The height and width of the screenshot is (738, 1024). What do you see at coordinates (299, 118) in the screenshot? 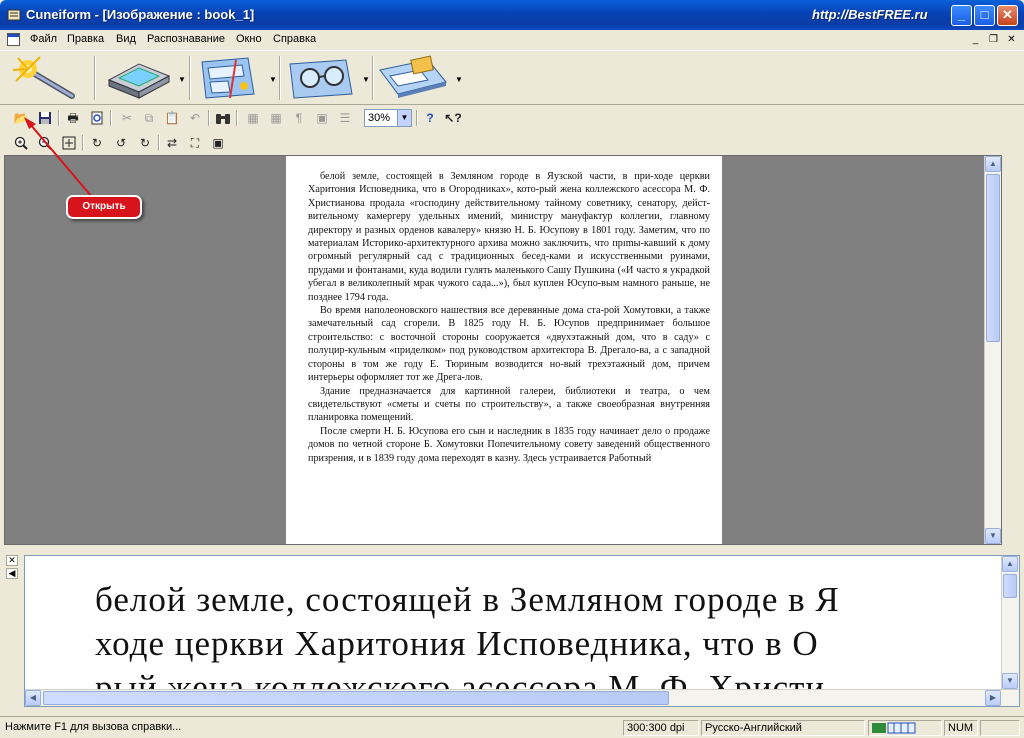
I see `paragraph-icon: ¶` at bounding box center [299, 118].